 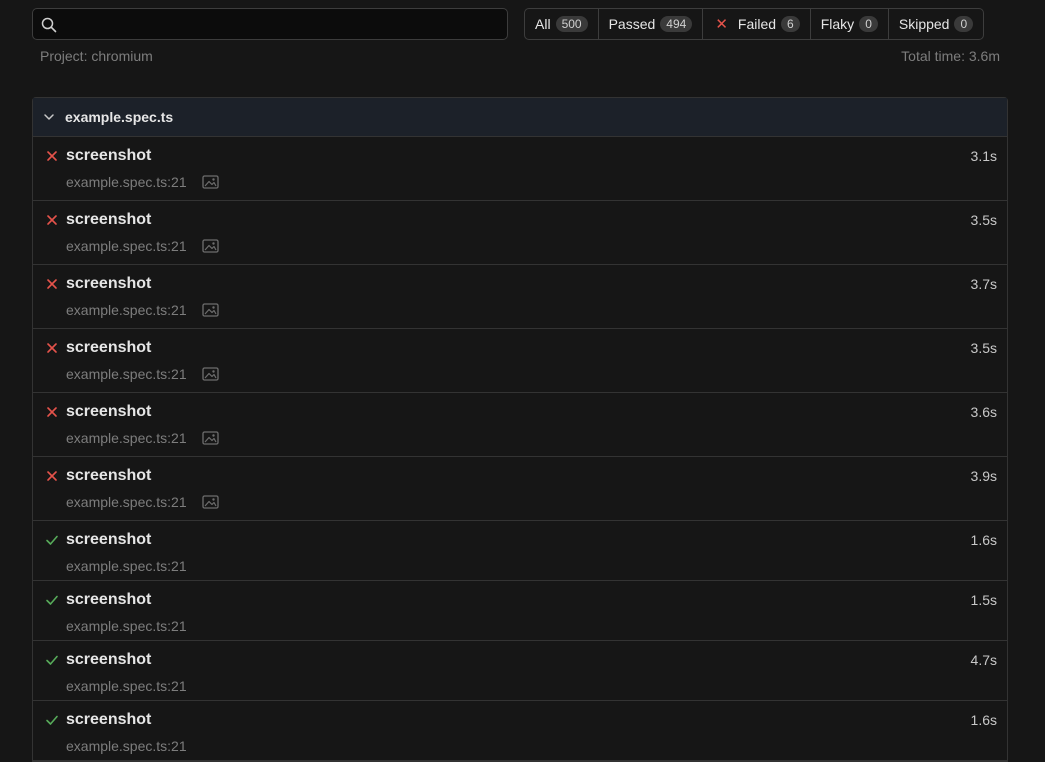 What do you see at coordinates (119, 117) in the screenshot?
I see `suite-name: example.spec.ts` at bounding box center [119, 117].